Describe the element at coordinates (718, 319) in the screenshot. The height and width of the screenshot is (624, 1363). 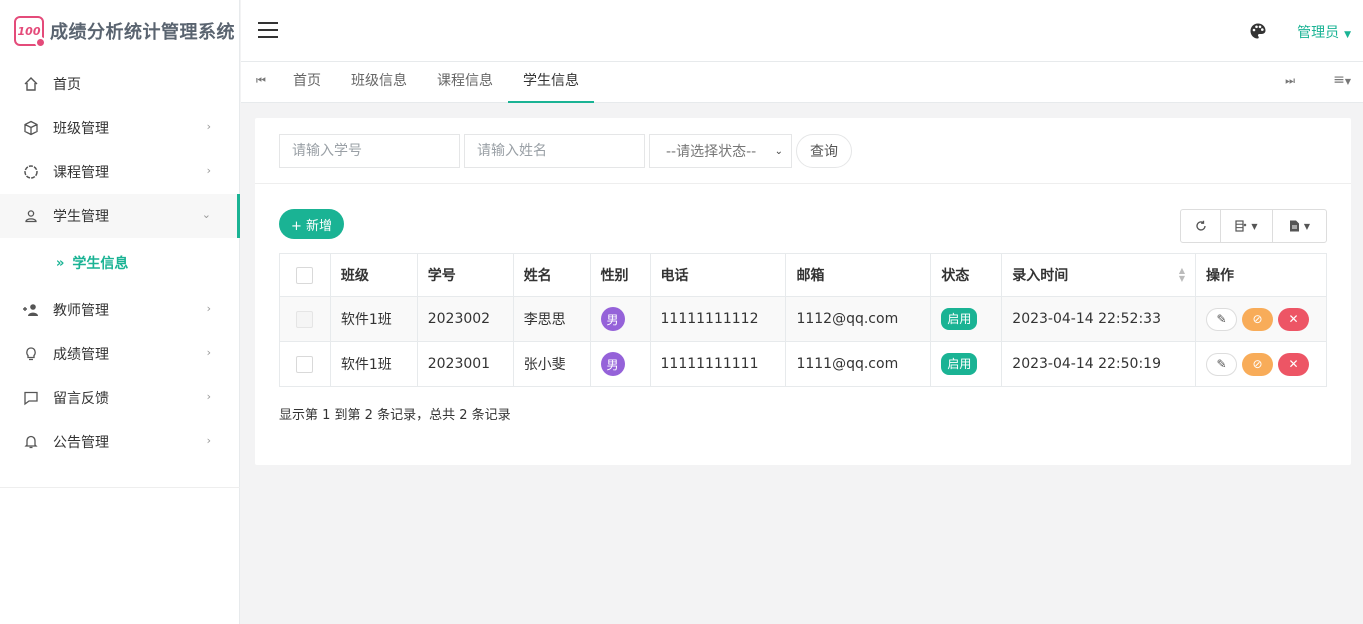
I see `cell-phone: 11111111112` at that location.